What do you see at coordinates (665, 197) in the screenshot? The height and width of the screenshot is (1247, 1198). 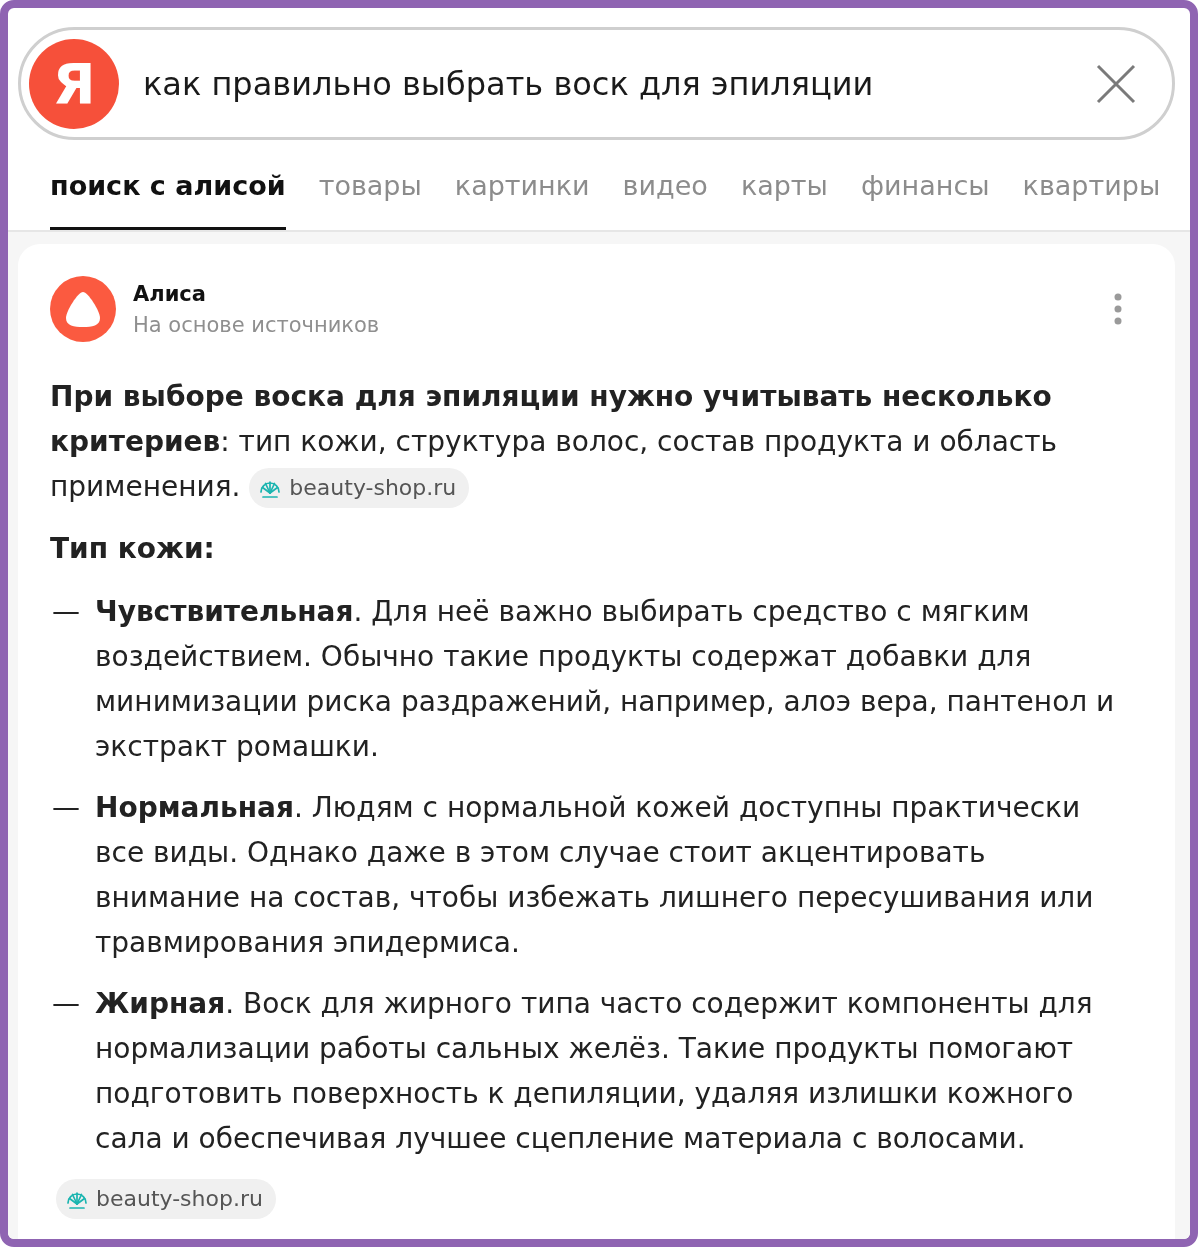 I see `tab: видео` at bounding box center [665, 197].